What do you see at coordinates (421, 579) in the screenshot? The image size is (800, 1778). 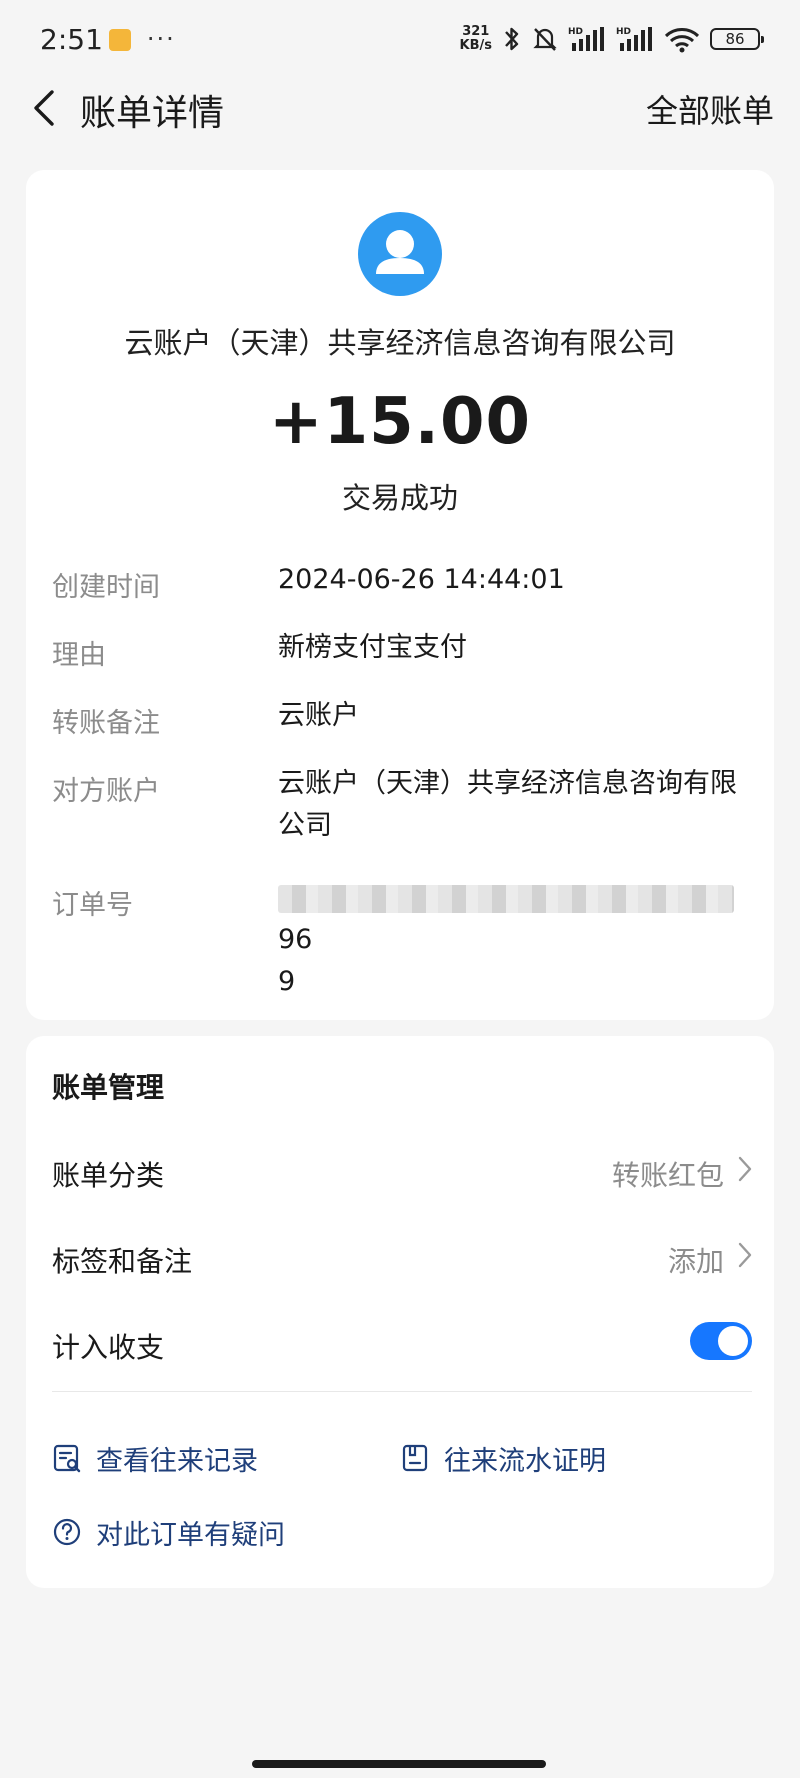 I see `detail-value: 2024-06-26 14:44:01` at bounding box center [421, 579].